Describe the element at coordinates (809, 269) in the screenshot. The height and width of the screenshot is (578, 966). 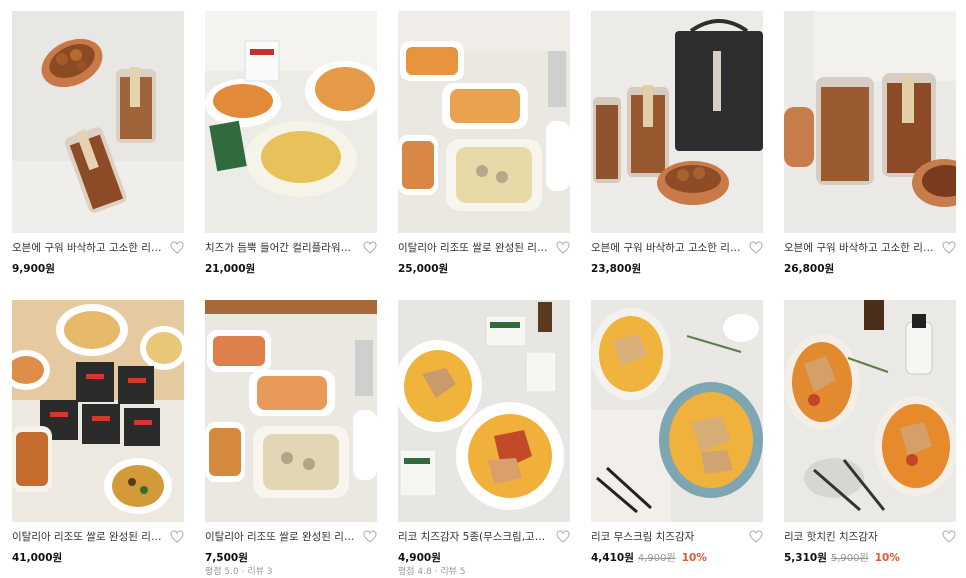
I see `product-price: 26,800원` at that location.